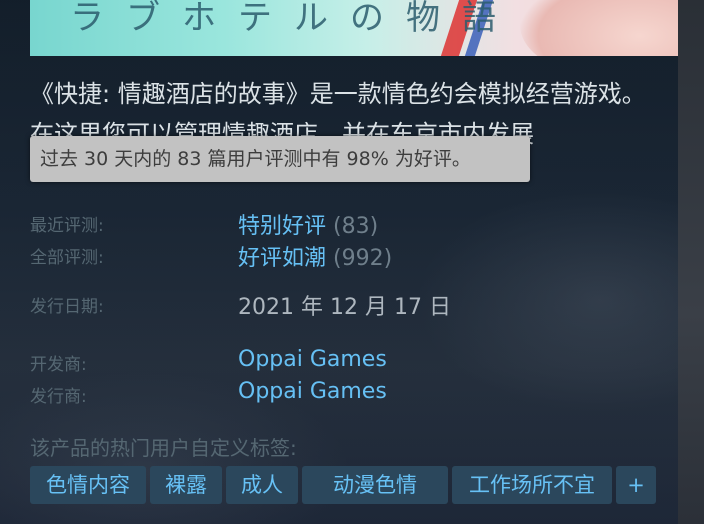  I want to click on capsule-character-art, so click(599, 28).